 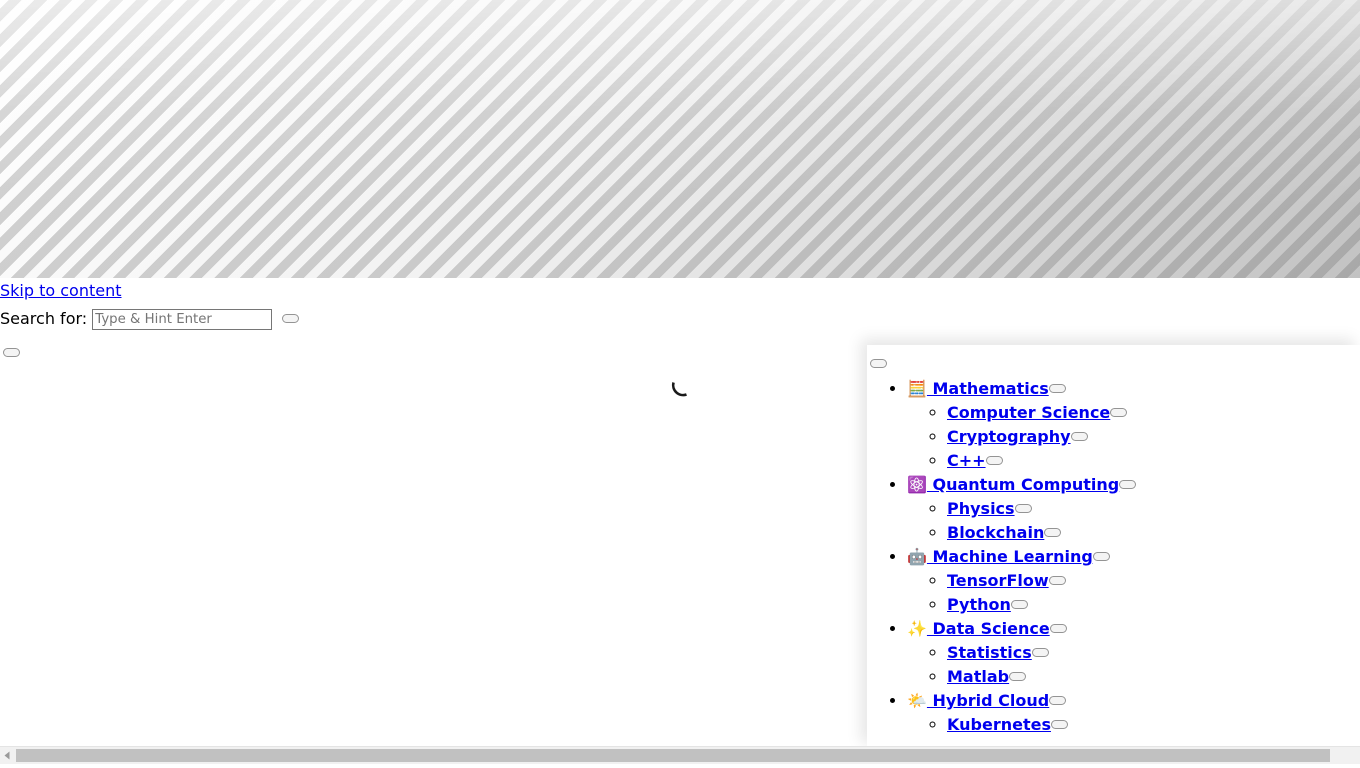 I want to click on submenu-mathematics: Computer Science Cryptography C++, so click(x=1133, y=437).